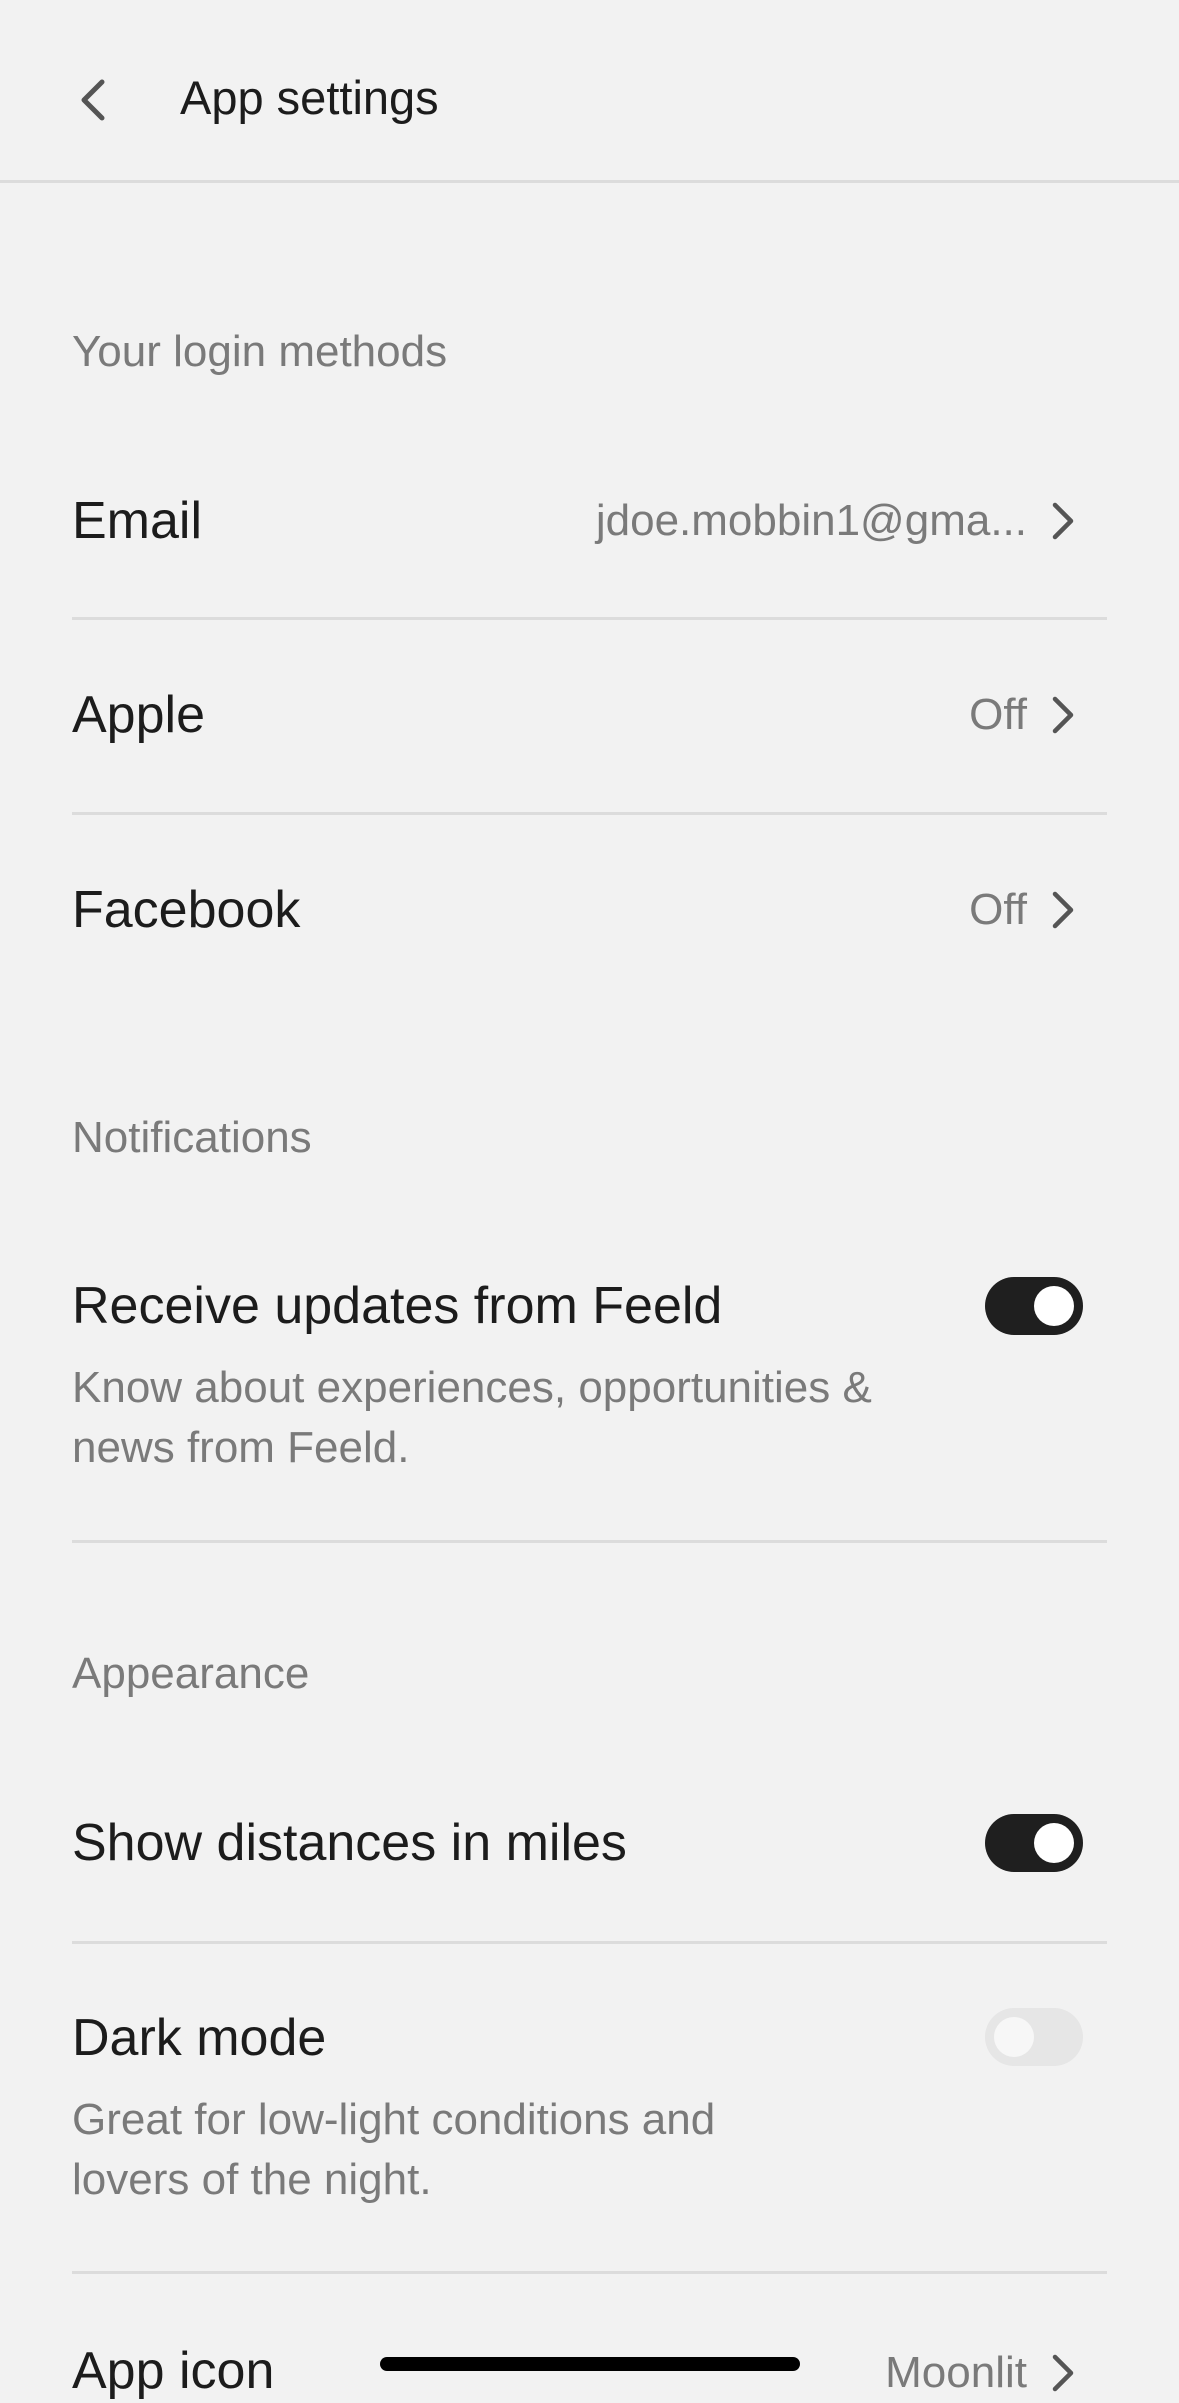 Image resolution: width=1179 pixels, height=2403 pixels. I want to click on page-title: App settings, so click(309, 97).